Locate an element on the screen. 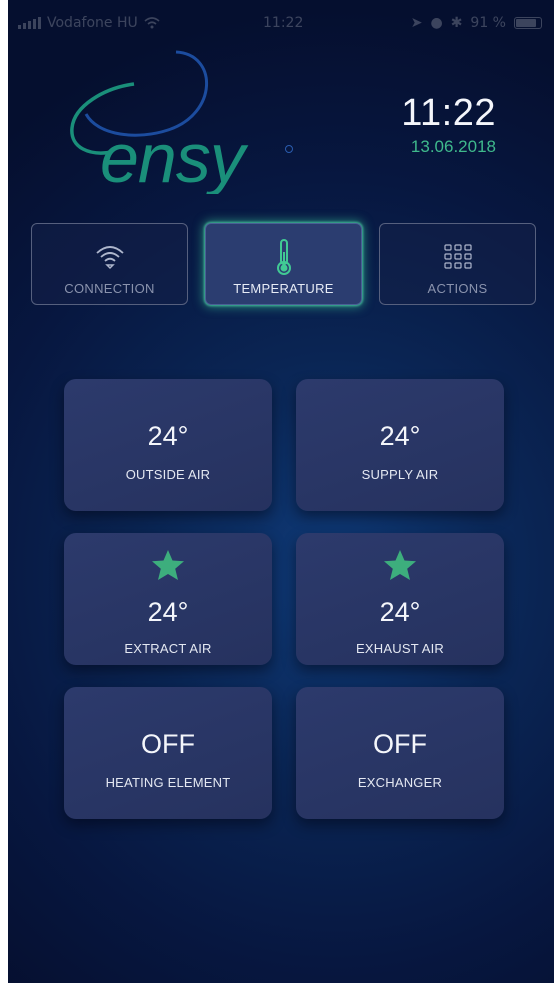  tile-outside-air: 24° OUTSIDE AIR is located at coordinates (168, 445).